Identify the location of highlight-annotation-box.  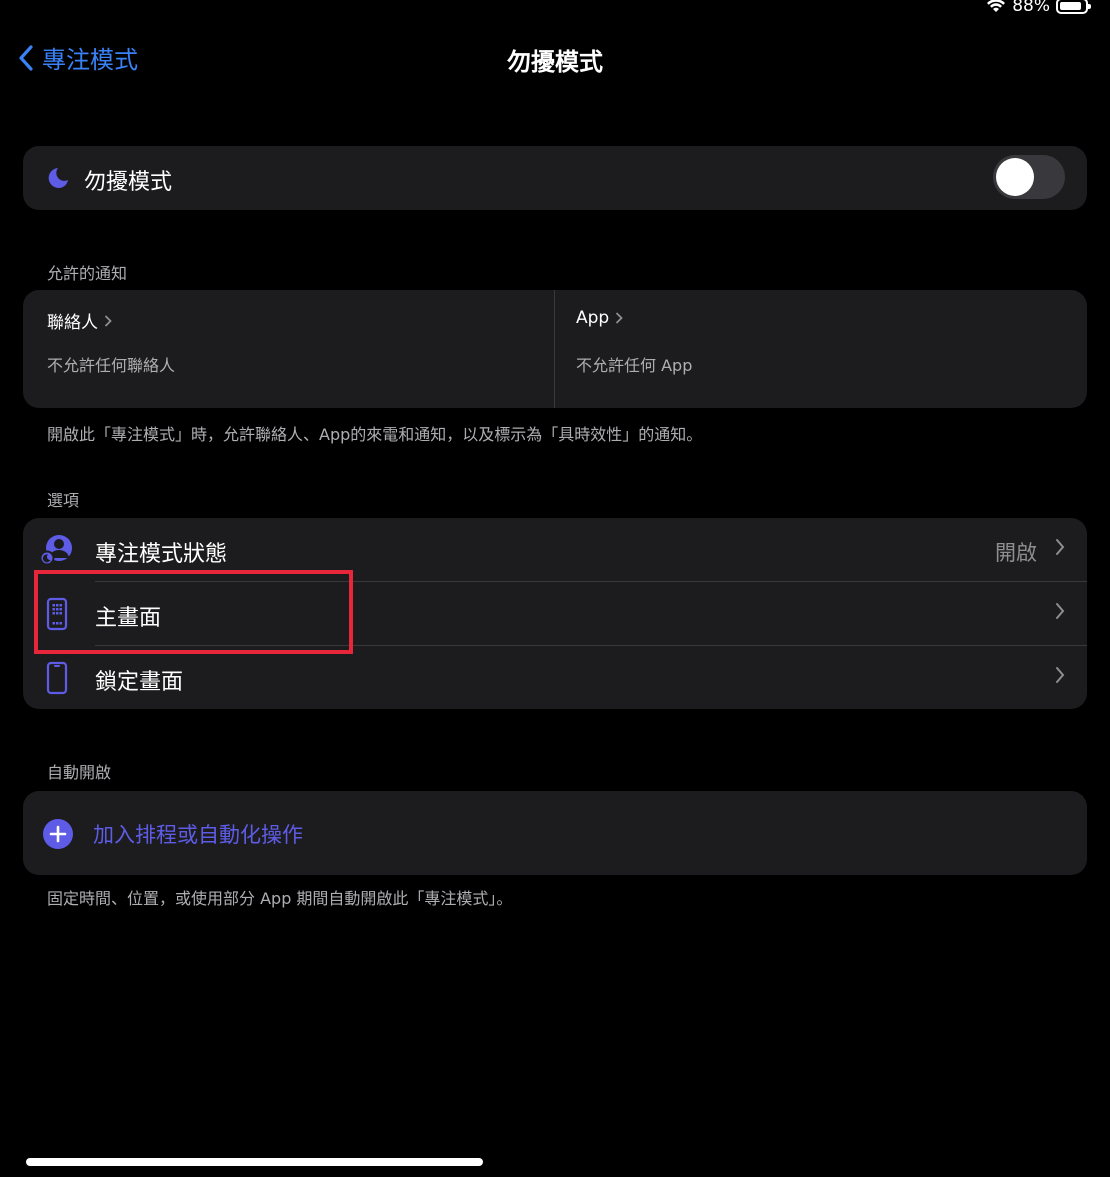
(193, 612).